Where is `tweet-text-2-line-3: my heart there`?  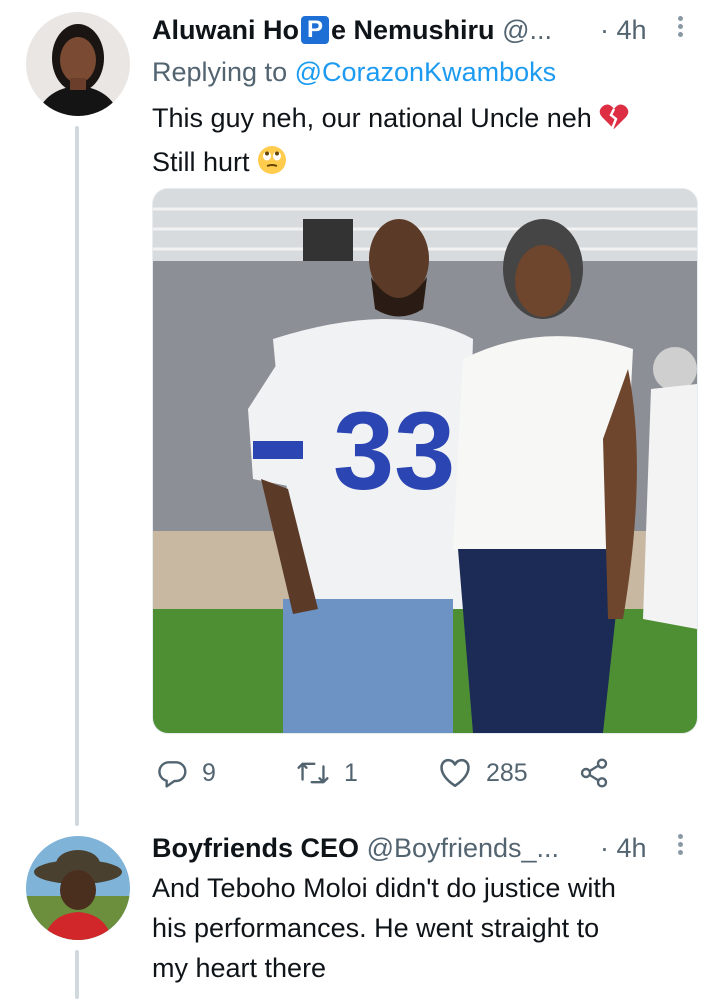 tweet-text-2-line-3: my heart there is located at coordinates (239, 968).